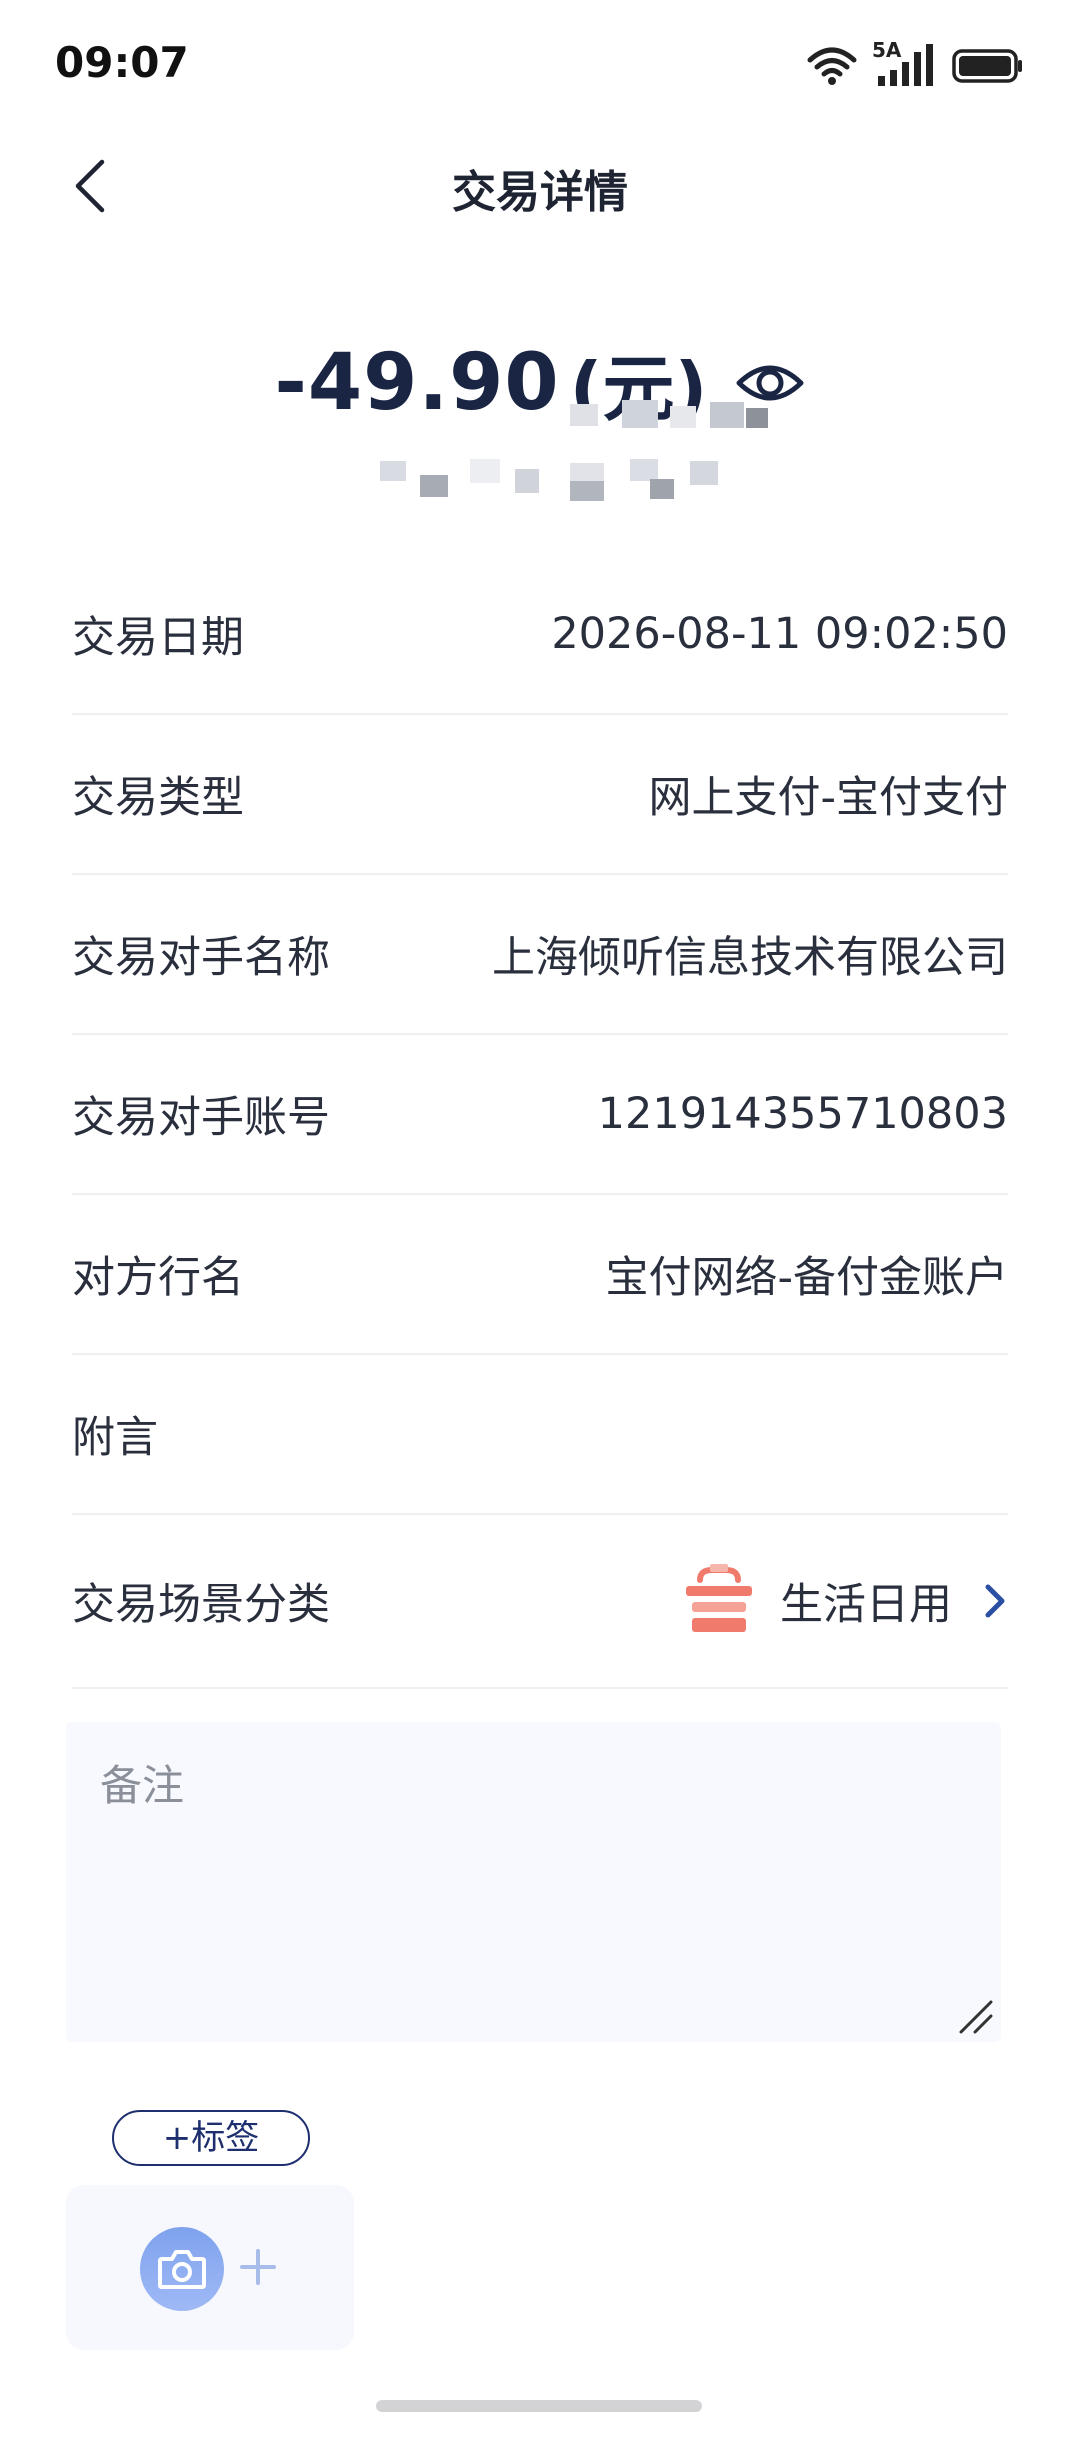 The image size is (1080, 2438). What do you see at coordinates (539, 2406) in the screenshot?
I see `home-indicator` at bounding box center [539, 2406].